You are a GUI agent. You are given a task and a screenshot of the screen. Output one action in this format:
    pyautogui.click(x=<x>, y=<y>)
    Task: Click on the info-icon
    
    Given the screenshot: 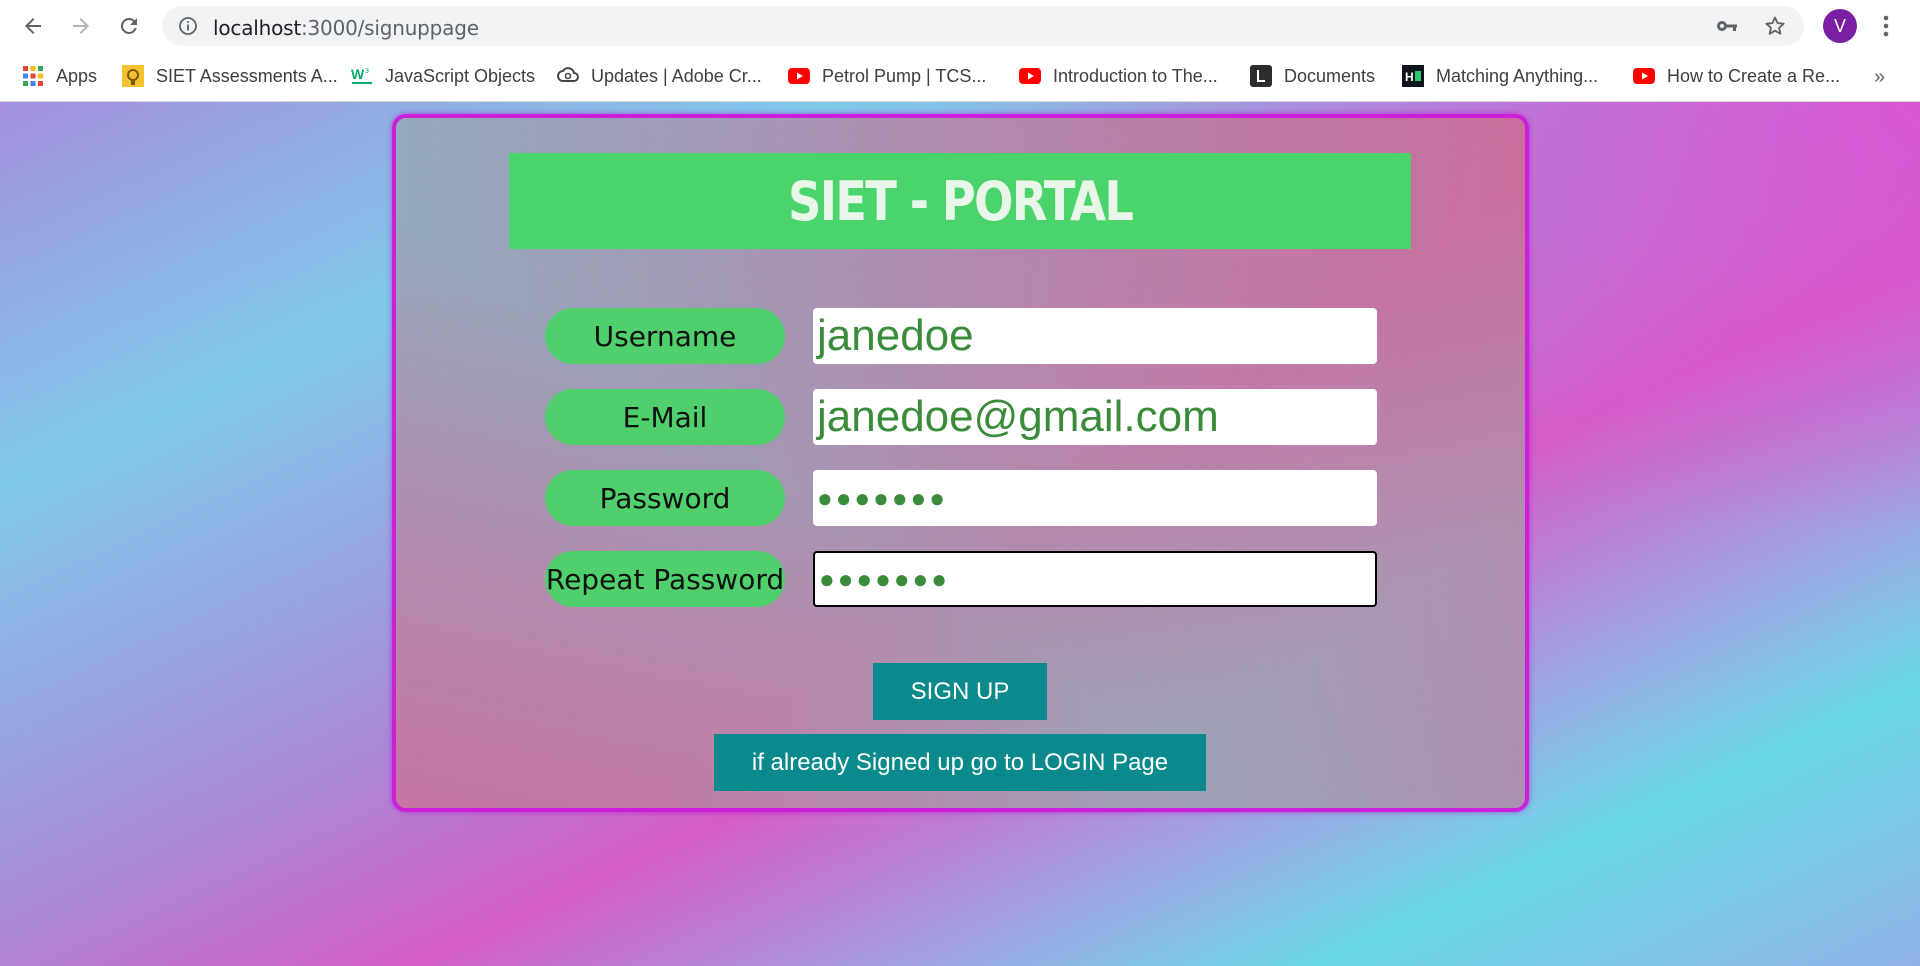 What is the action you would take?
    pyautogui.click(x=188, y=26)
    